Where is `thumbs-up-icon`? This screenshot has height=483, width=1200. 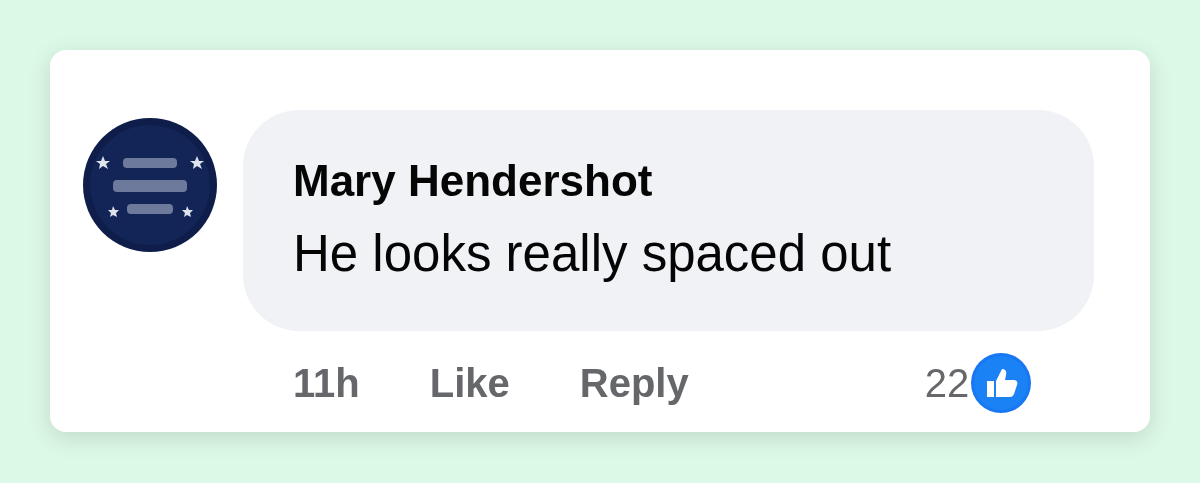
thumbs-up-icon is located at coordinates (1001, 383).